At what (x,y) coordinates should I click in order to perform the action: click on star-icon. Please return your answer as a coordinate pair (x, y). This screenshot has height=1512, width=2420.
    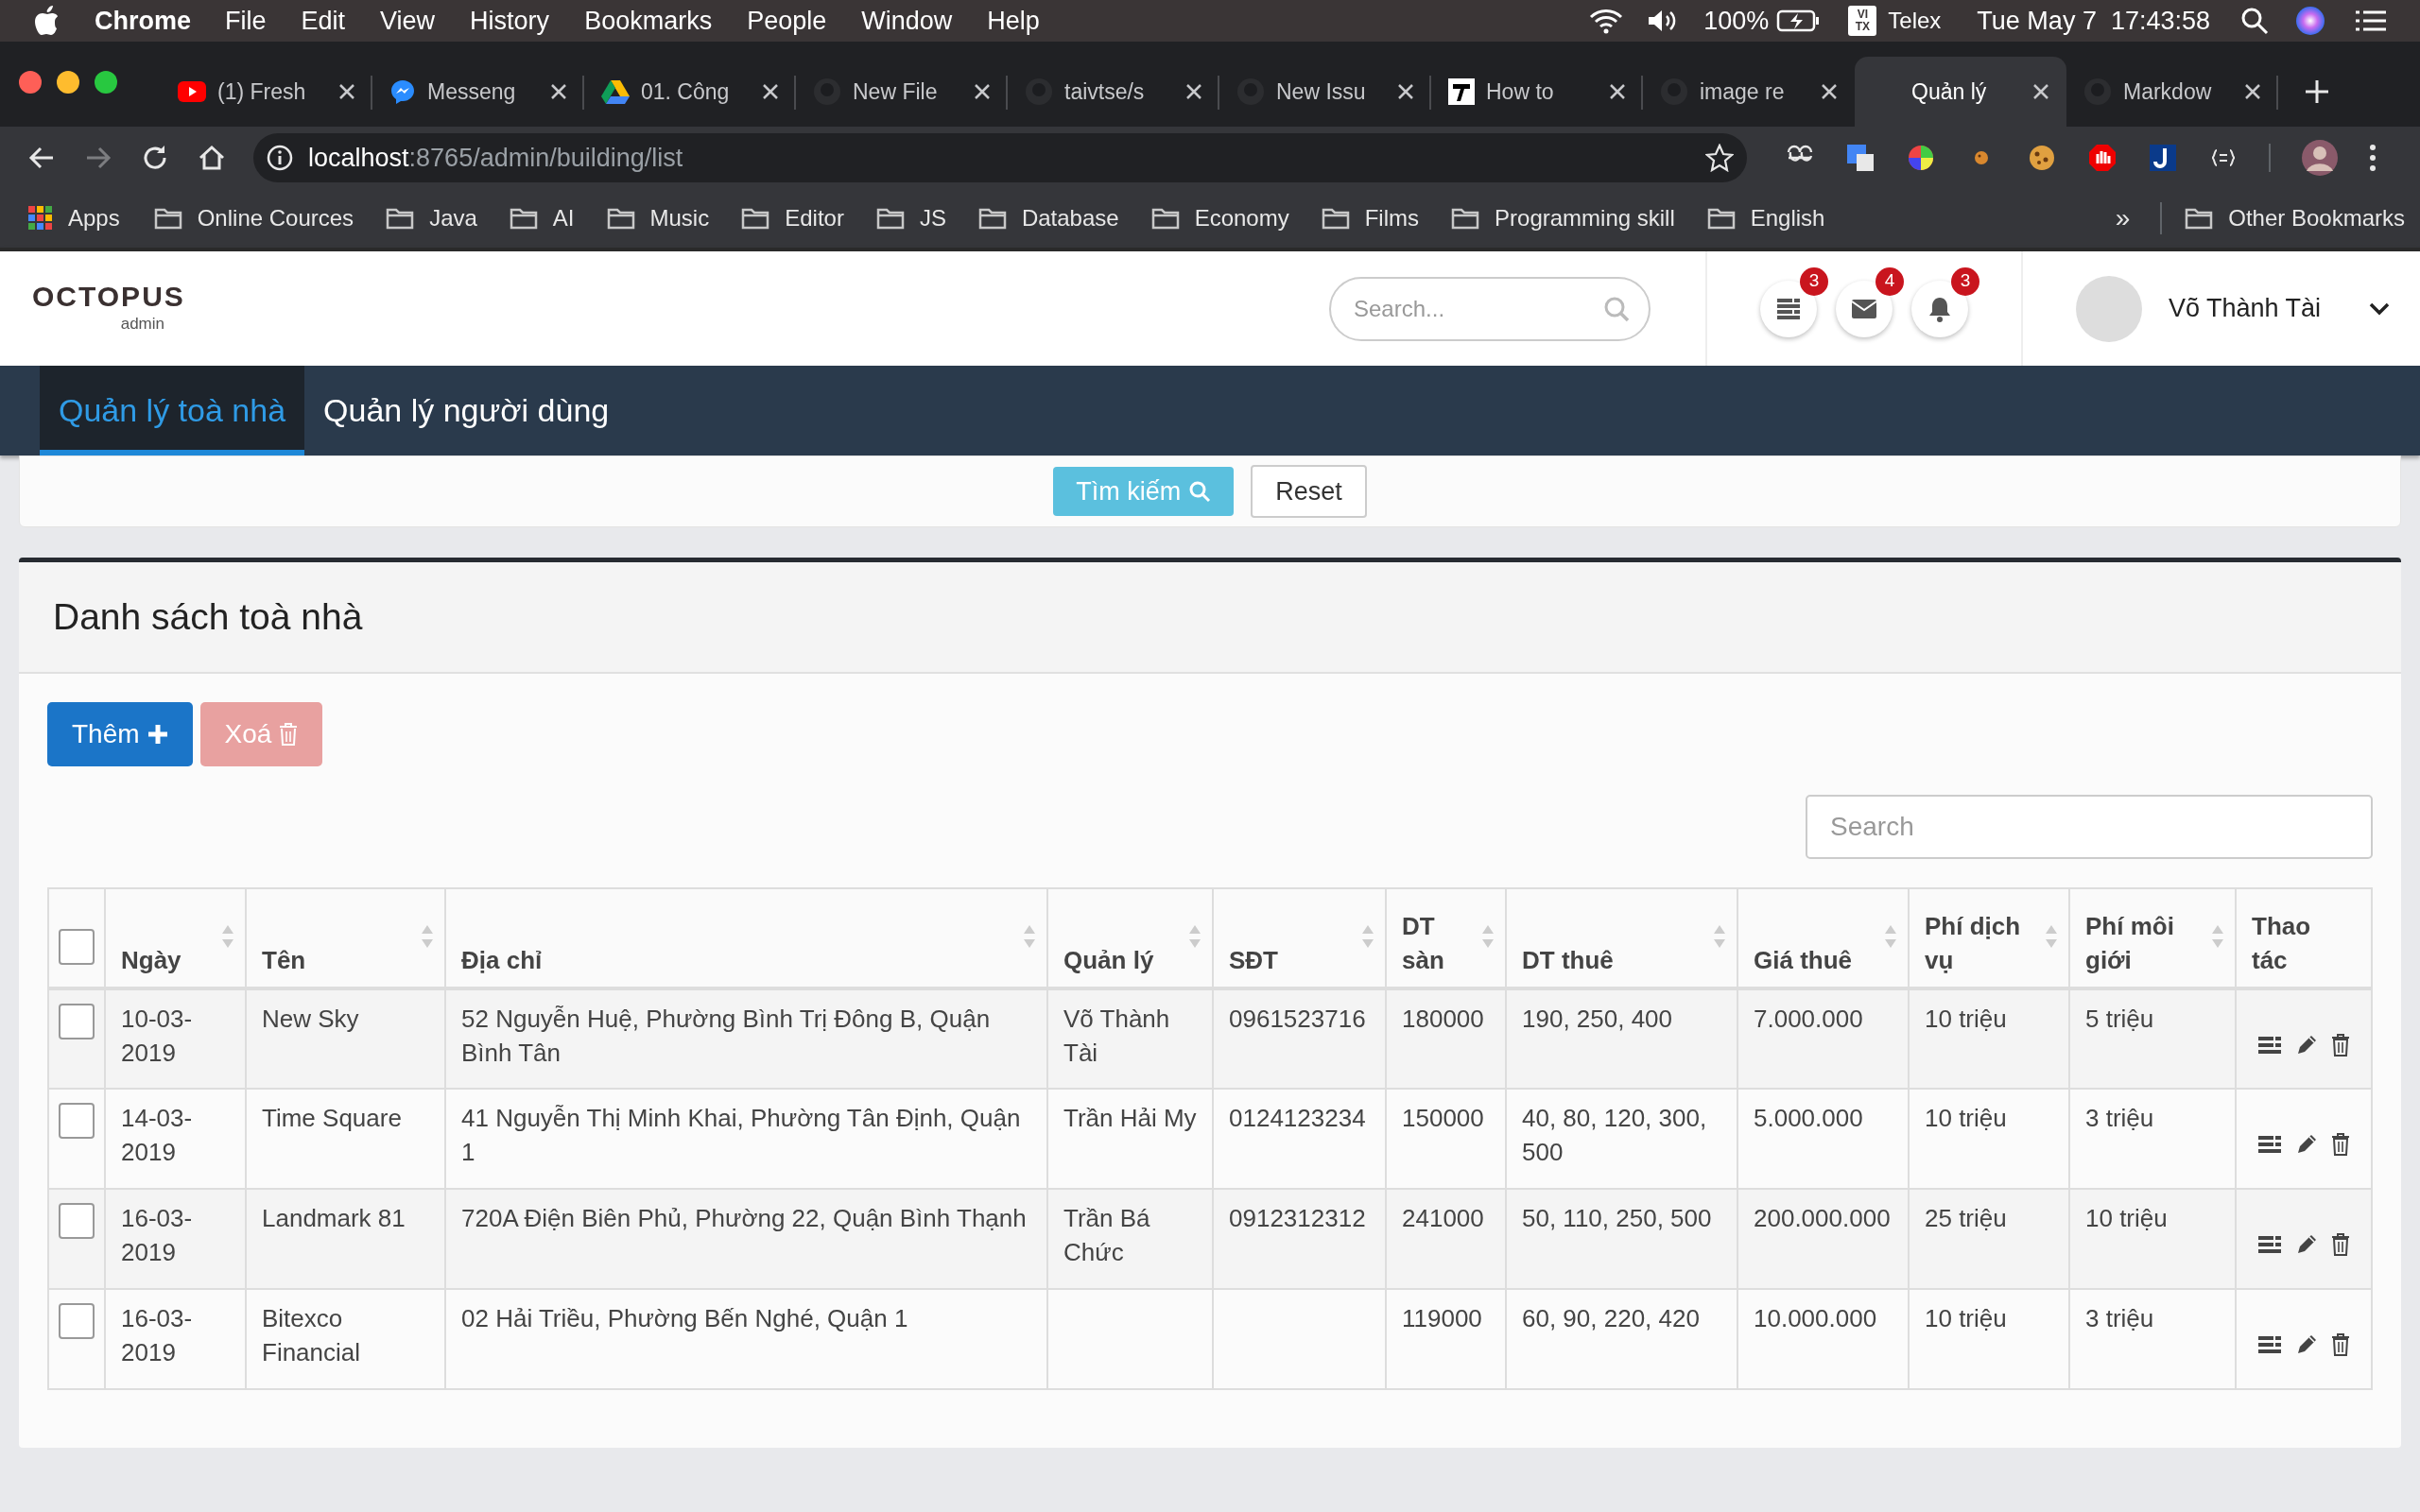
    Looking at the image, I should click on (1719, 158).